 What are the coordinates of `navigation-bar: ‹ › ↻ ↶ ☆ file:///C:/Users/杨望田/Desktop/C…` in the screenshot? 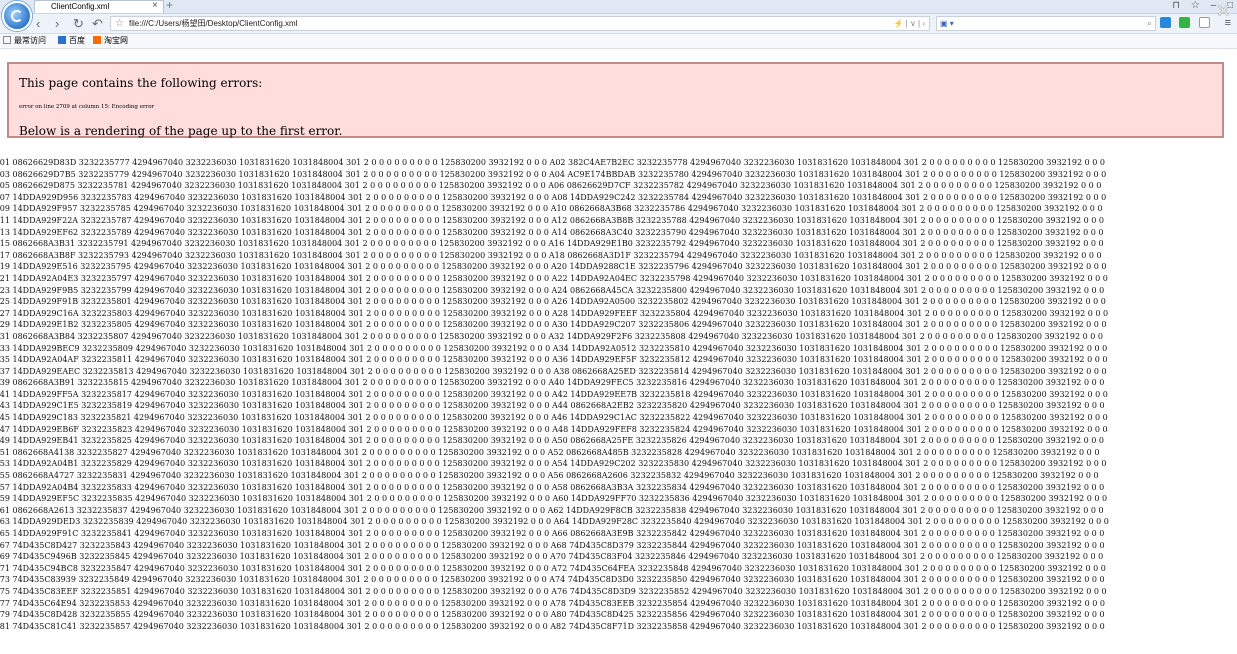 It's located at (618, 24).